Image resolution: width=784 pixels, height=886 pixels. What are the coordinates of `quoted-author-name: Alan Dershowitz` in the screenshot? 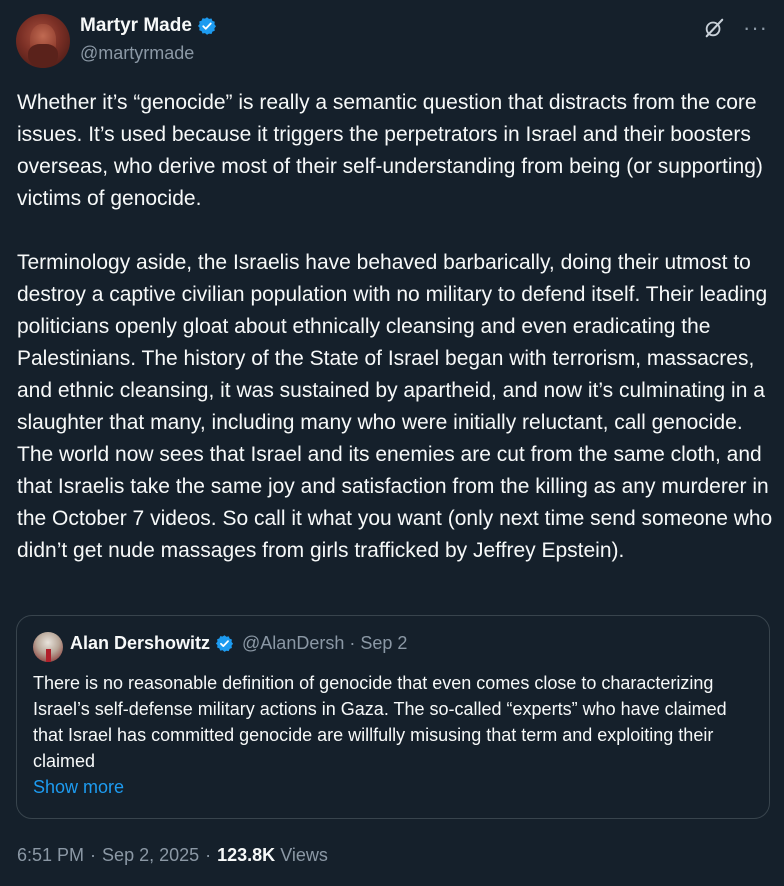 It's located at (140, 643).